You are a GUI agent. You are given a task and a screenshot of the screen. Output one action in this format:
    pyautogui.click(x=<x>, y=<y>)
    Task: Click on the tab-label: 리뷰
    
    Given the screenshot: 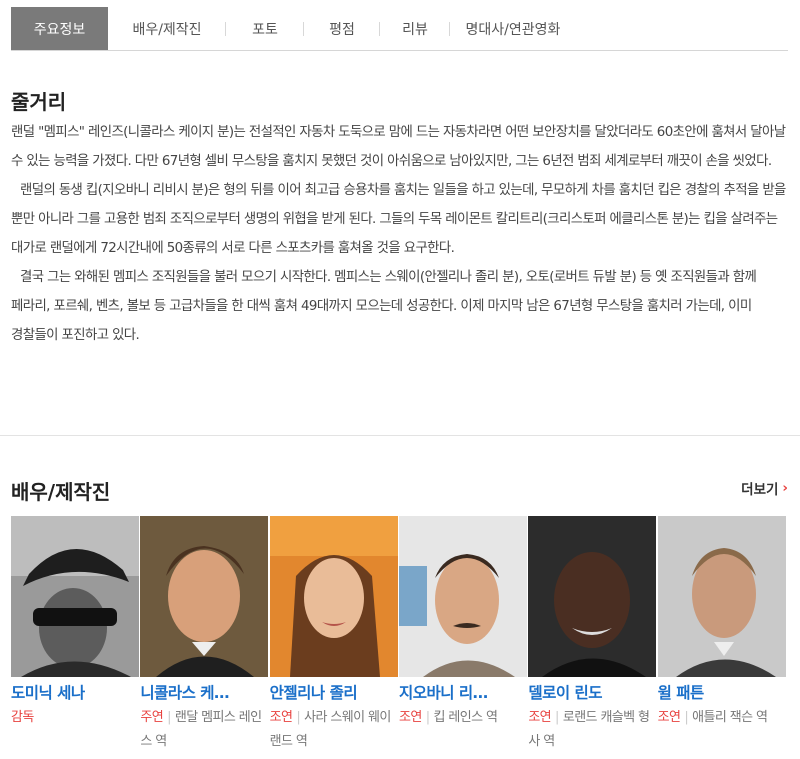 What is the action you would take?
    pyautogui.click(x=415, y=29)
    